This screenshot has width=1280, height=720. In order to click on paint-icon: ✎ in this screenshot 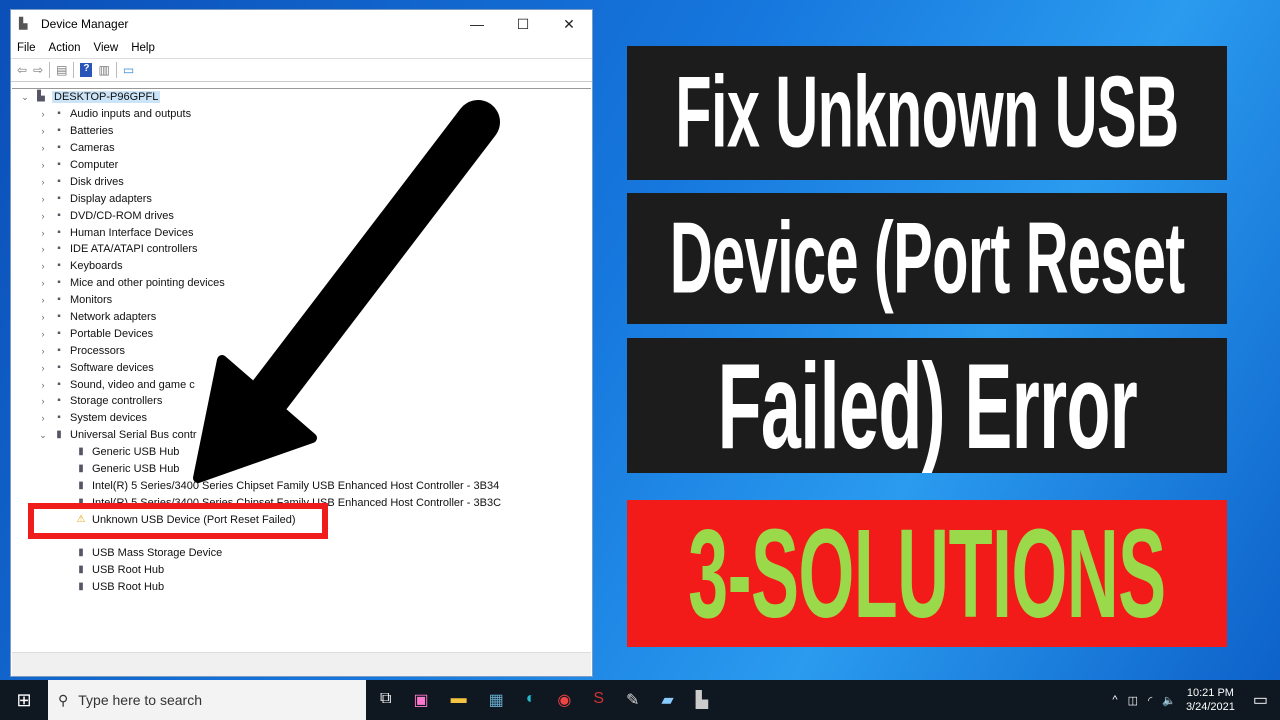, I will do `click(632, 700)`.